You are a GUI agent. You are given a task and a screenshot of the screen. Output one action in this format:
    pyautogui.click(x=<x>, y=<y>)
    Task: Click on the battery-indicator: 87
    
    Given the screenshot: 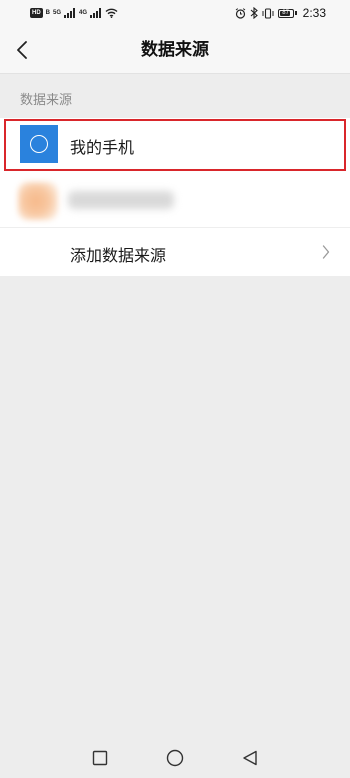 What is the action you would take?
    pyautogui.click(x=287, y=13)
    